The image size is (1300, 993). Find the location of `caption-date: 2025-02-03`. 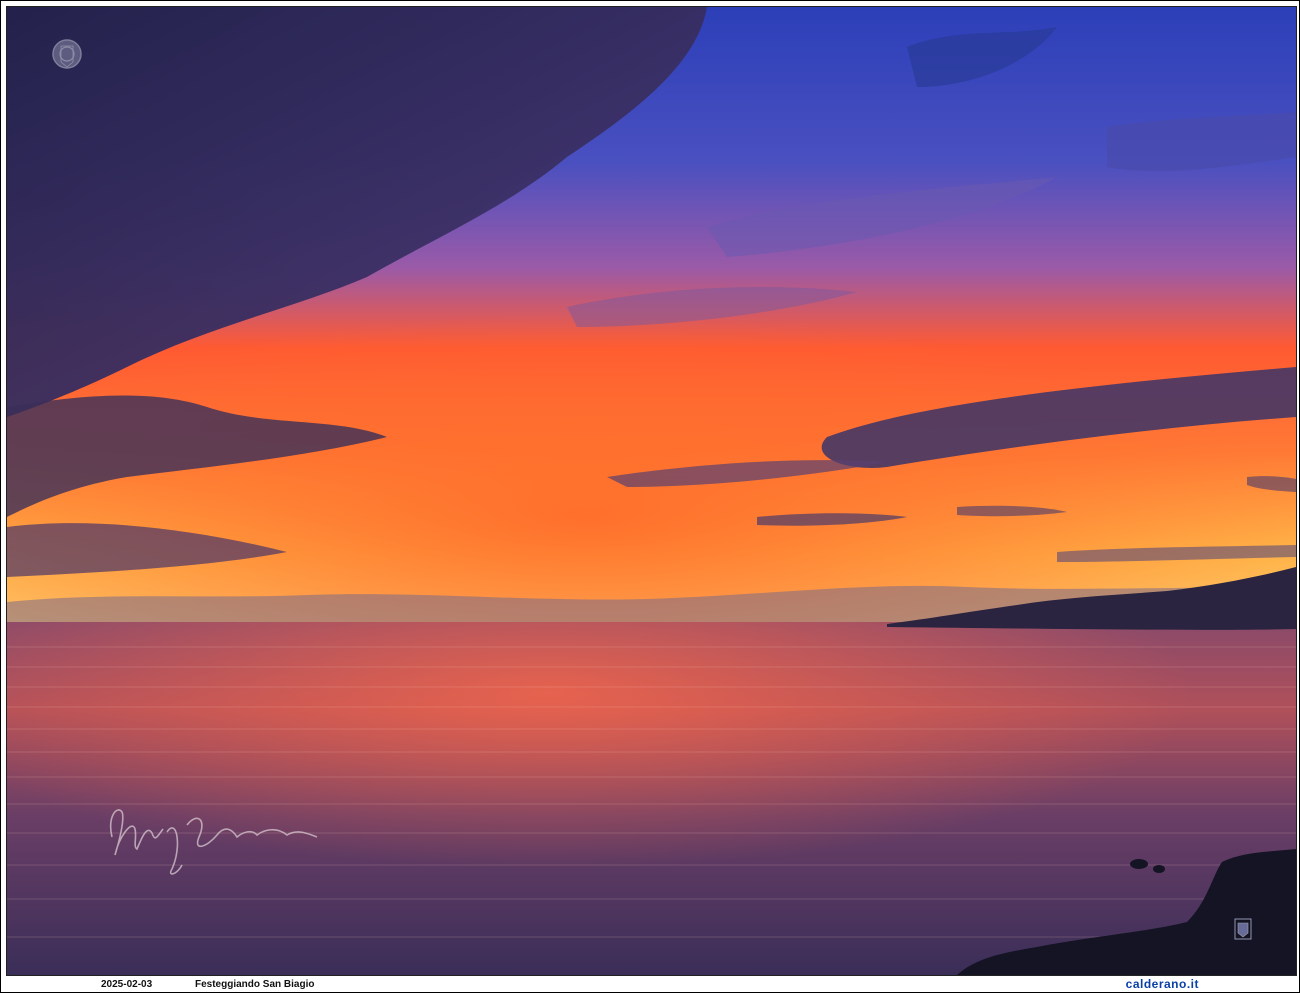

caption-date: 2025-02-03 is located at coordinates (127, 984).